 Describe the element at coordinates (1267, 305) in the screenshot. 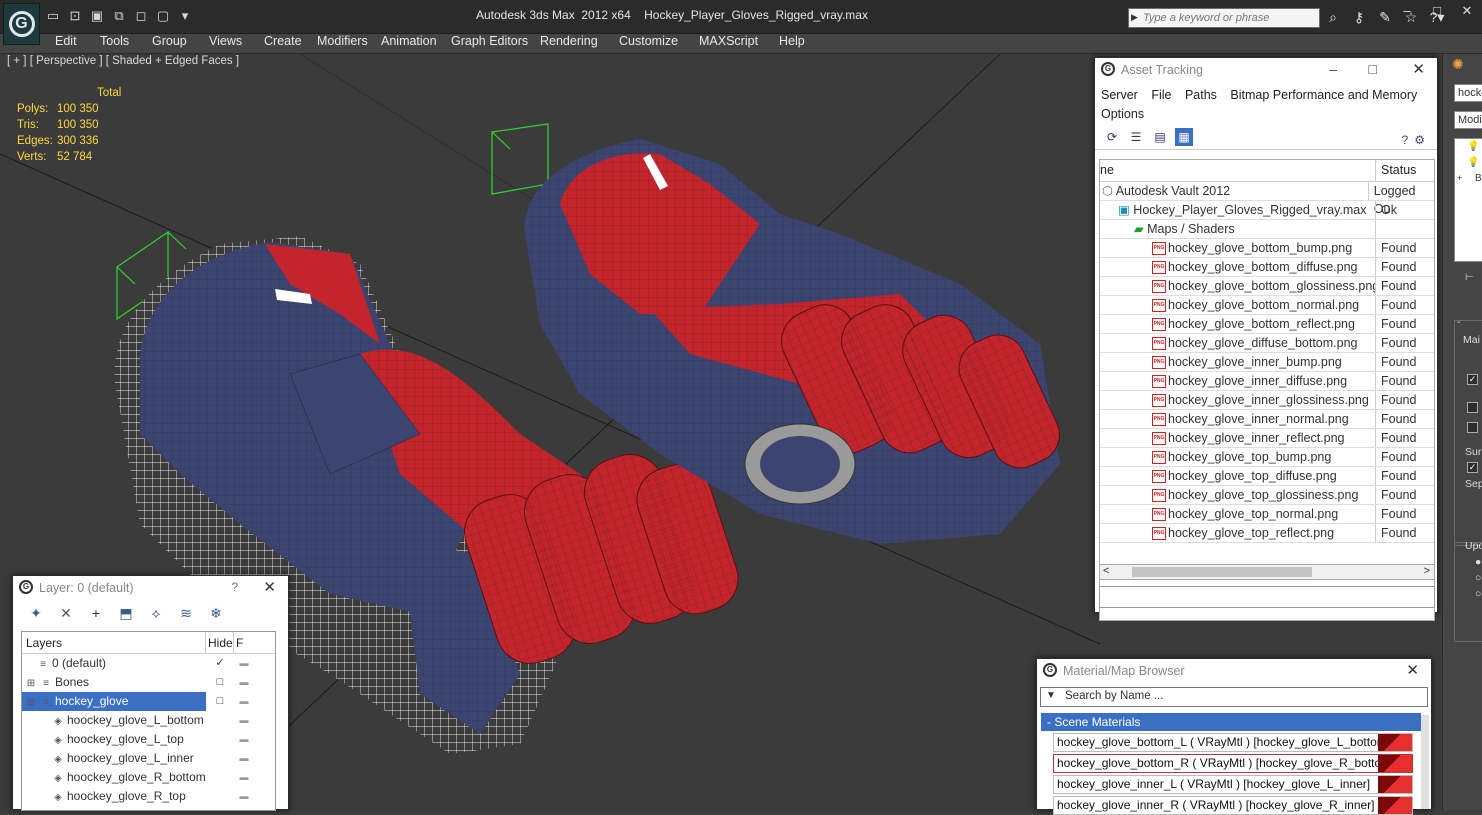

I see `table-row: PNG hockey_glove_bottom_normal.png Found` at that location.